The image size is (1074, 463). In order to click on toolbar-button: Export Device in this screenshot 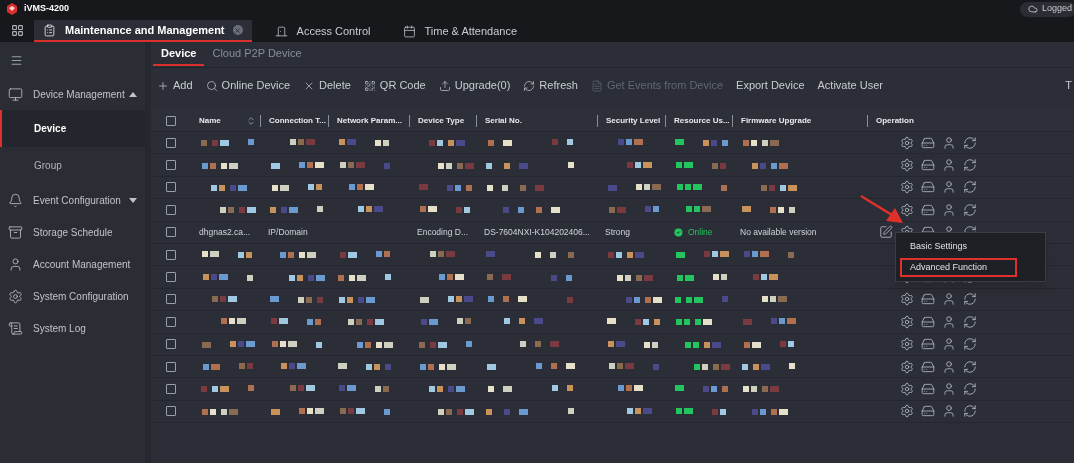, I will do `click(770, 85)`.